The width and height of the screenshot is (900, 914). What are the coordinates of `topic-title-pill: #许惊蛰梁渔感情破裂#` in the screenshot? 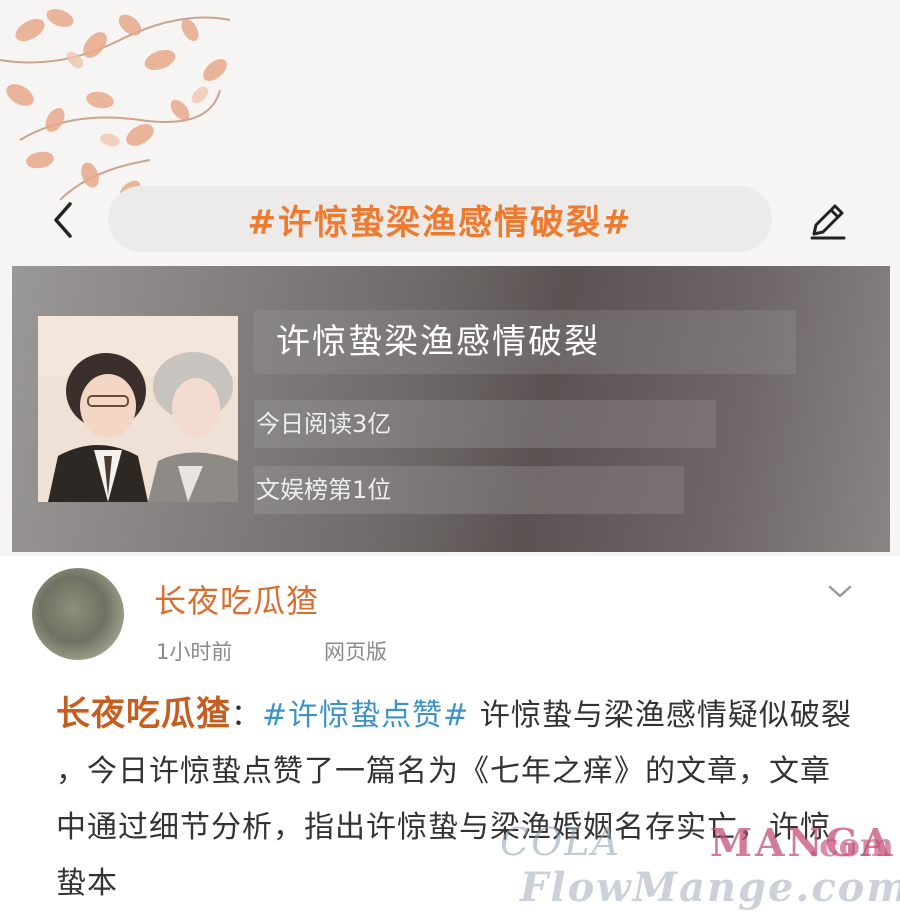 It's located at (440, 219).